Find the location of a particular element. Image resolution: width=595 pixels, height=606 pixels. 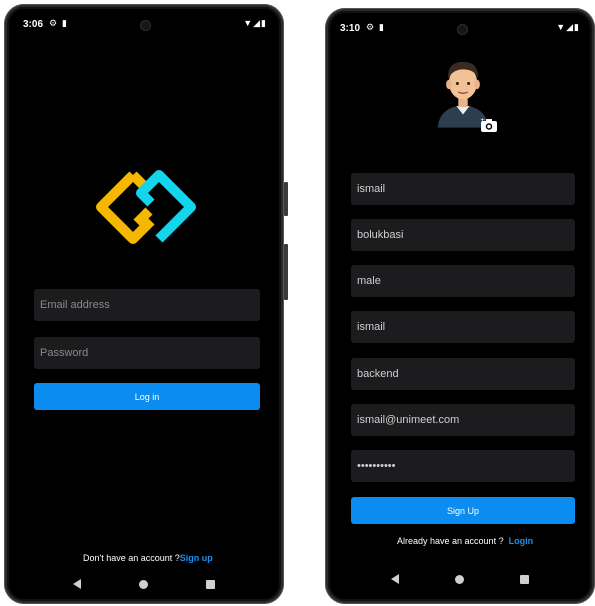

password-value: •••••••••• is located at coordinates (376, 466).